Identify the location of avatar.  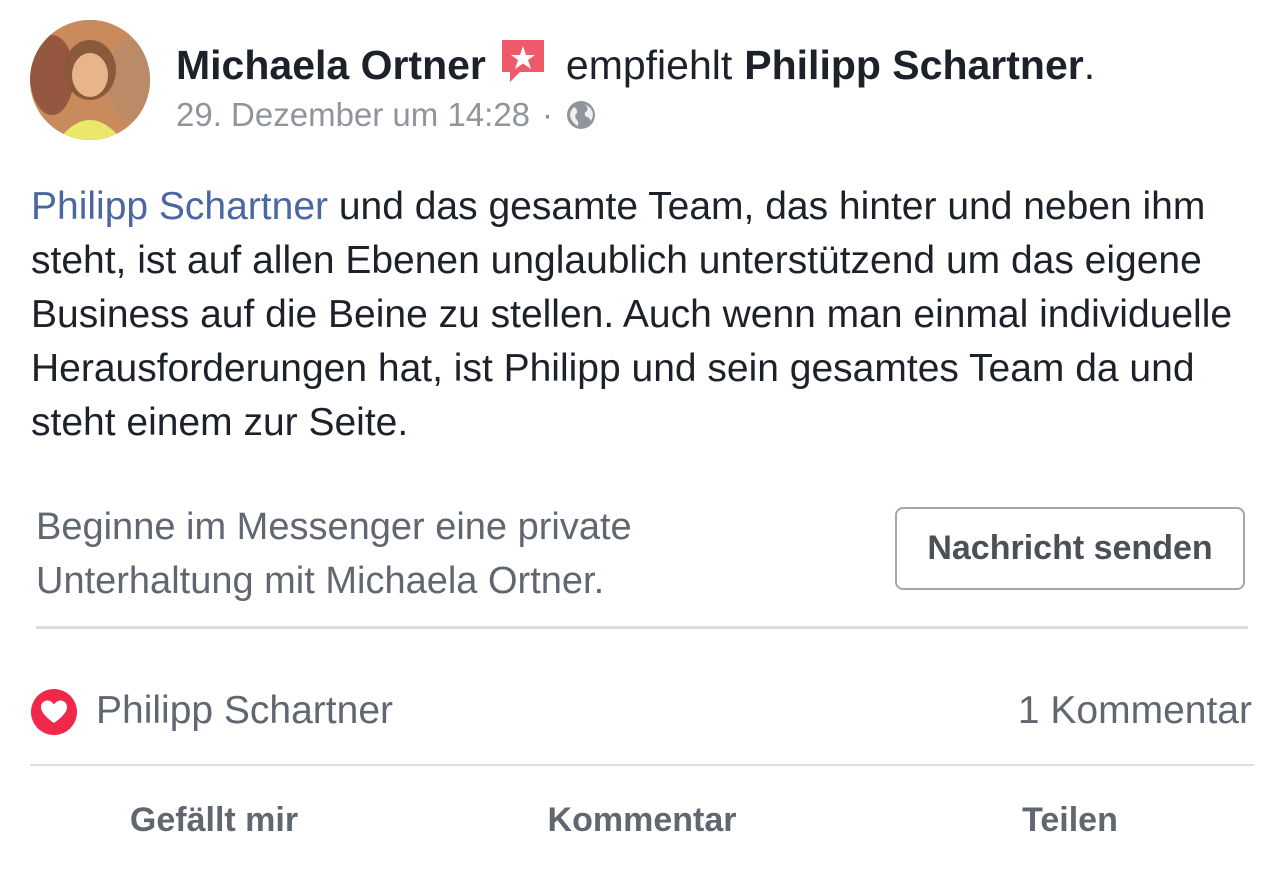
(90, 80).